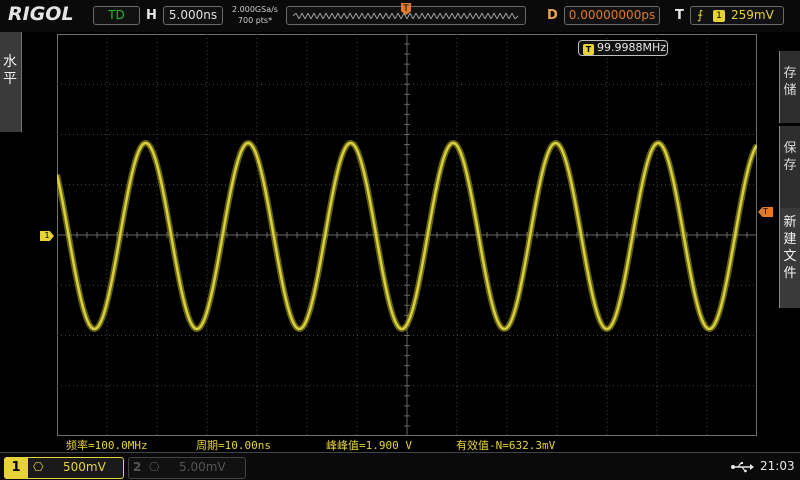  Describe the element at coordinates (790, 157) in the screenshot. I see `softkey-save-label: 保存` at that location.